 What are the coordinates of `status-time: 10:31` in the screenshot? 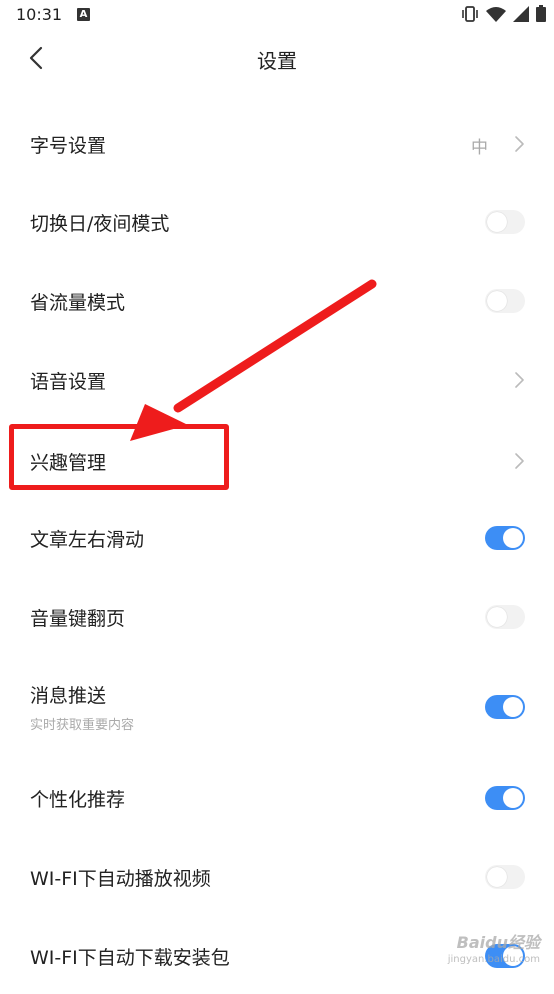 It's located at (39, 14).